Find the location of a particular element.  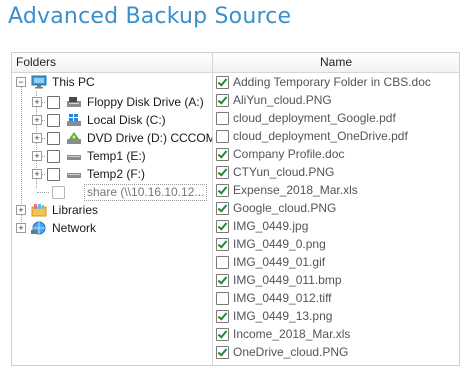

file-row: CTYun_cloud.PNG is located at coordinates (336, 172).